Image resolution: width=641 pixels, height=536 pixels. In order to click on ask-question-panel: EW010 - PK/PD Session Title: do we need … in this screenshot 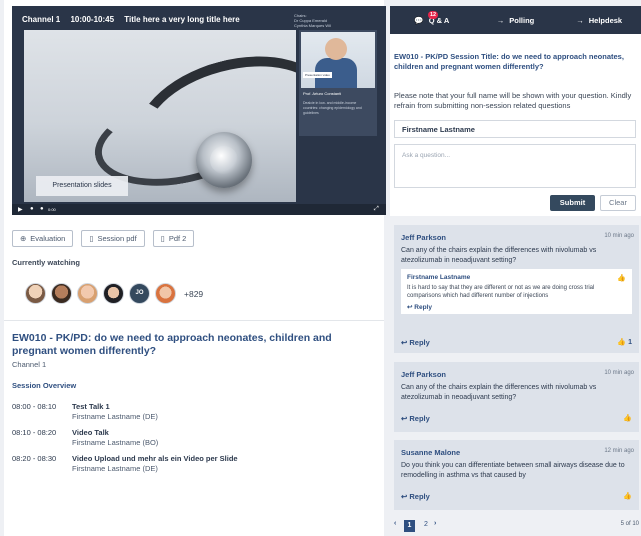, I will do `click(515, 125)`.